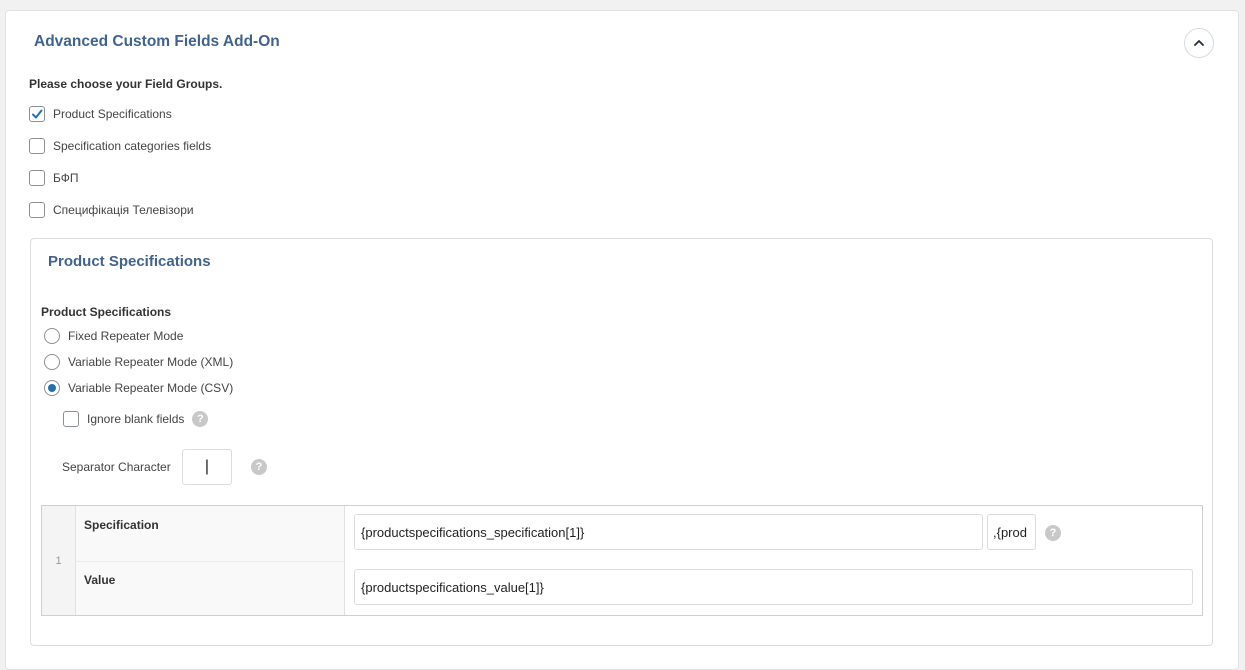 Image resolution: width=1245 pixels, height=670 pixels. What do you see at coordinates (100, 580) in the screenshot?
I see `value-label: Value` at bounding box center [100, 580].